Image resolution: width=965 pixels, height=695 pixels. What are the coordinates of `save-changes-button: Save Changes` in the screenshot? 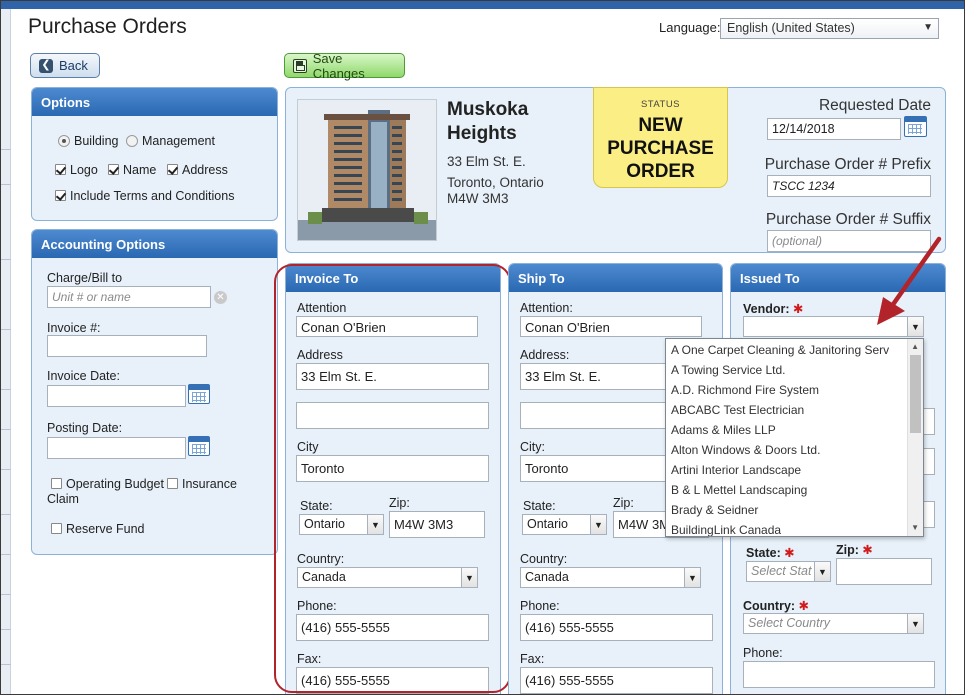 It's located at (344, 65).